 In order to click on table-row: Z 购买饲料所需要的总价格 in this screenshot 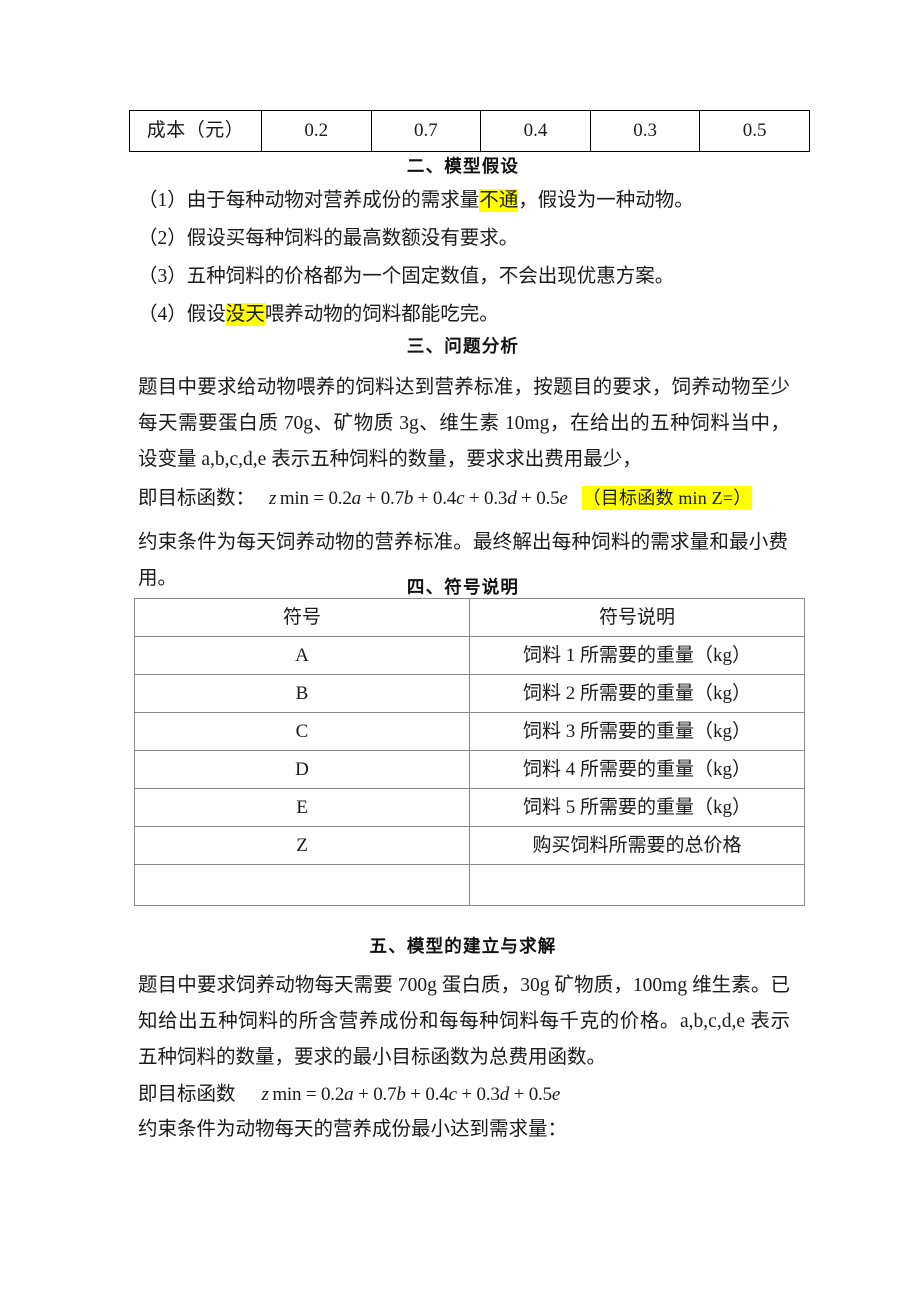, I will do `click(469, 845)`.